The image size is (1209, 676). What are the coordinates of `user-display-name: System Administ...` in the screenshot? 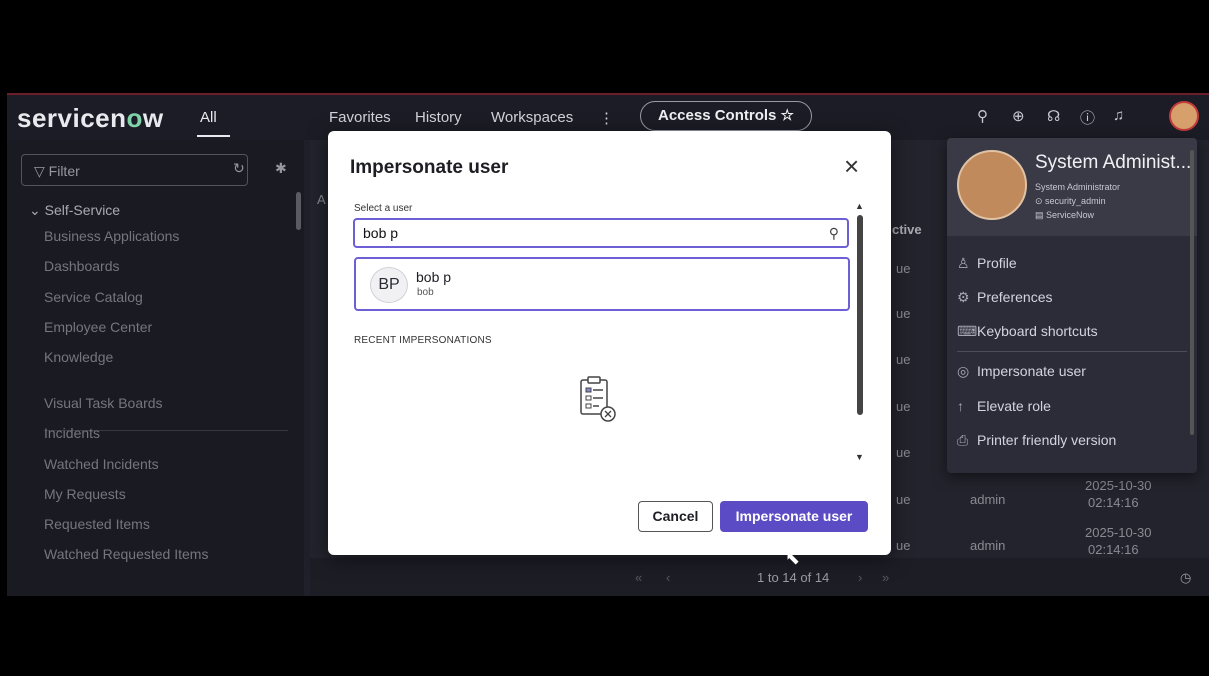 It's located at (1113, 162).